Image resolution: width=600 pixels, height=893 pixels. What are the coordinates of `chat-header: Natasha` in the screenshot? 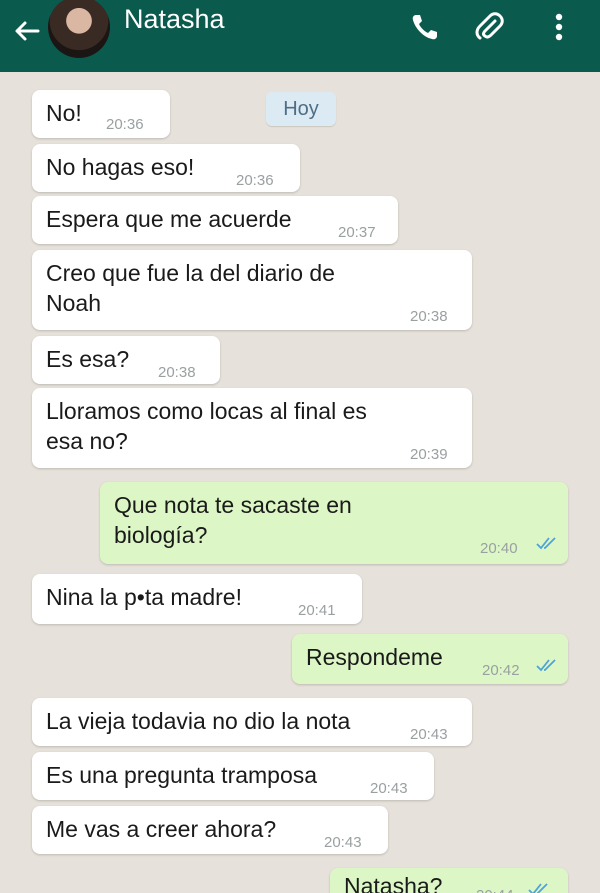 It's located at (300, 36).